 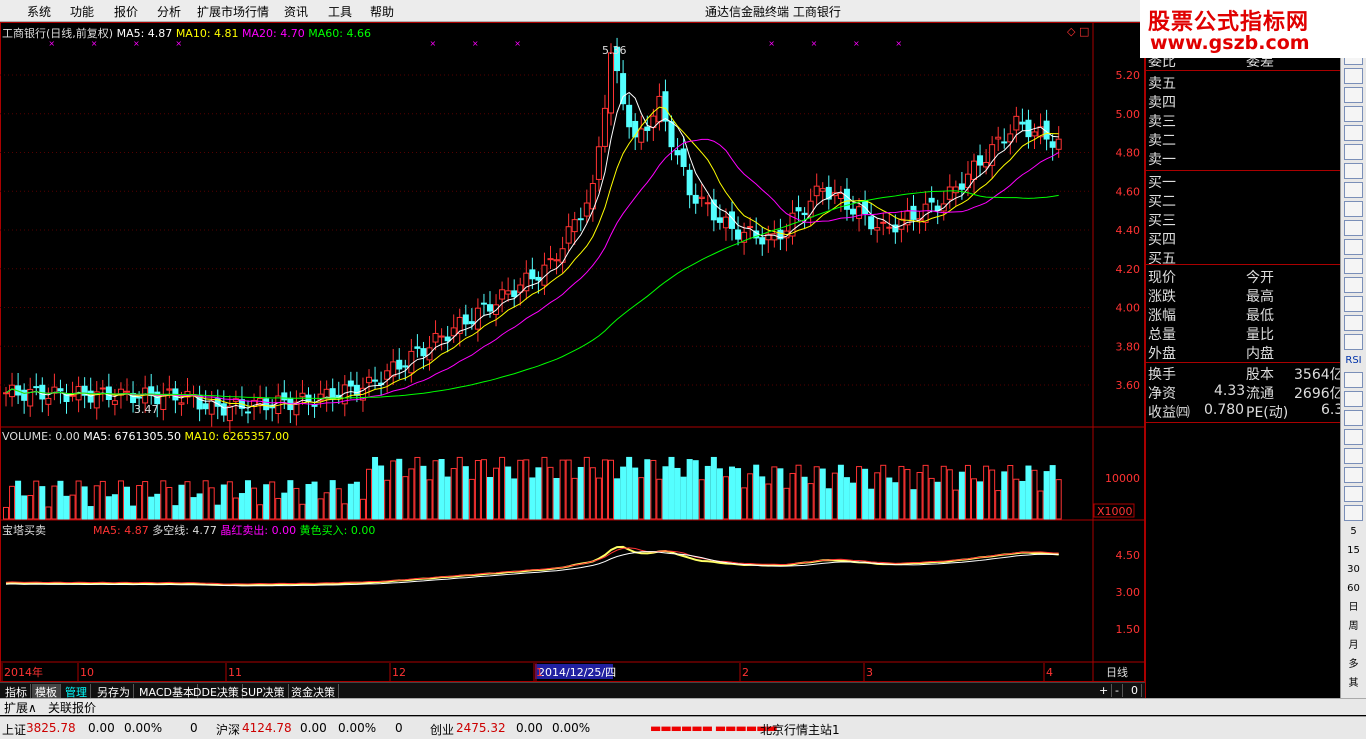 What do you see at coordinates (572, 691) in the screenshot?
I see `bottom-tabs: 指标 模板 管理 另存为 MACD基本 DDE决策 SUP决策 资金决策 + -0` at bounding box center [572, 691].